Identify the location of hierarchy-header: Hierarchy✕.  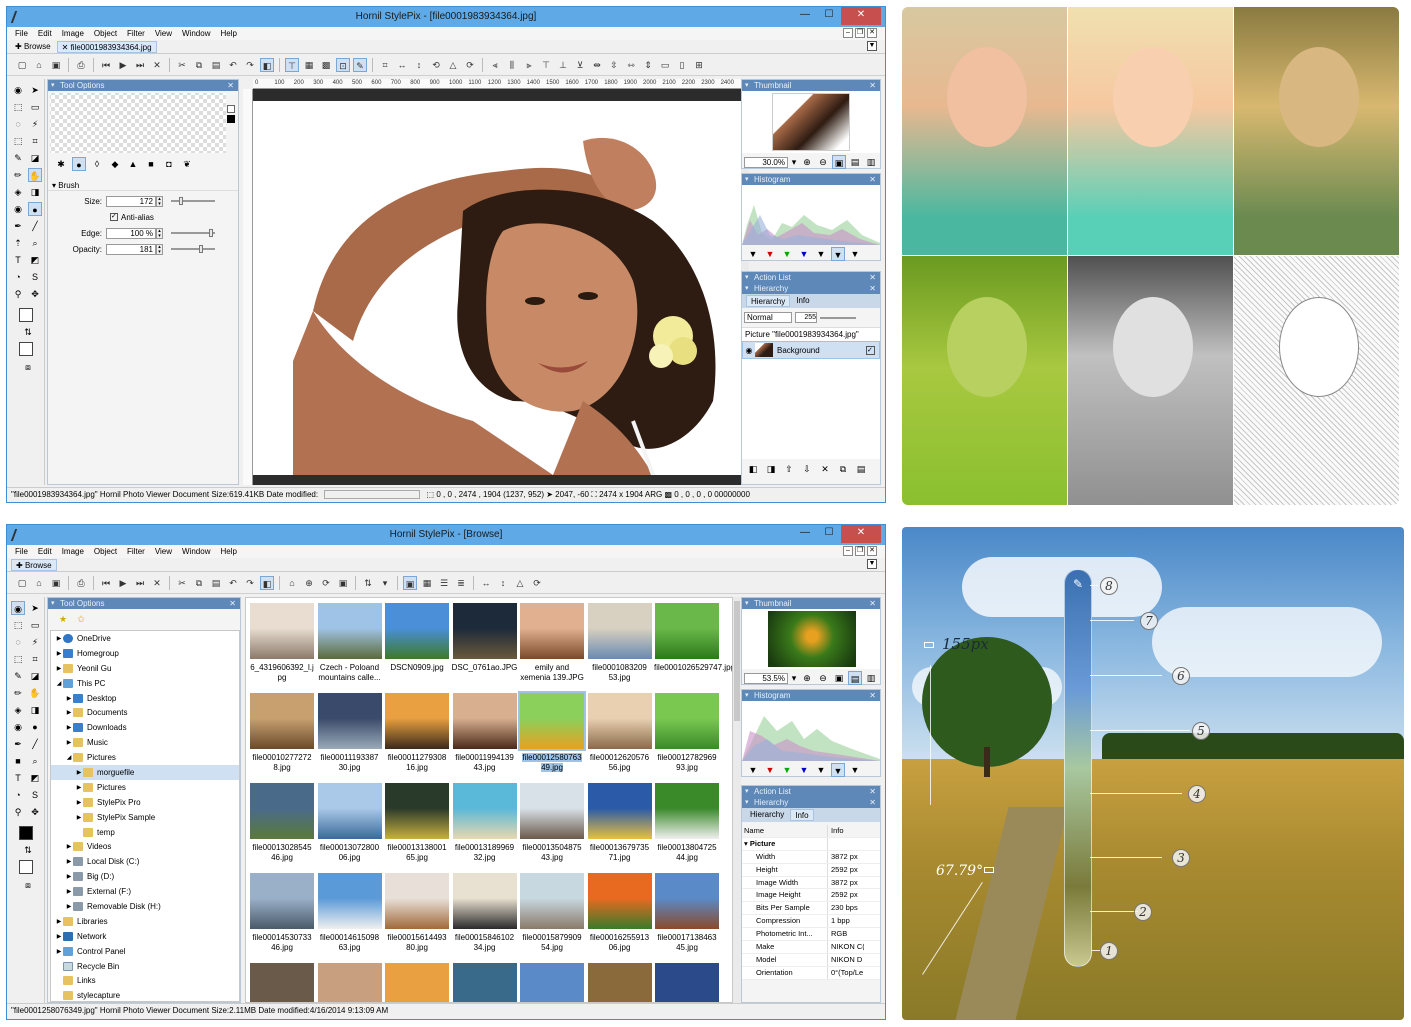
(811, 802).